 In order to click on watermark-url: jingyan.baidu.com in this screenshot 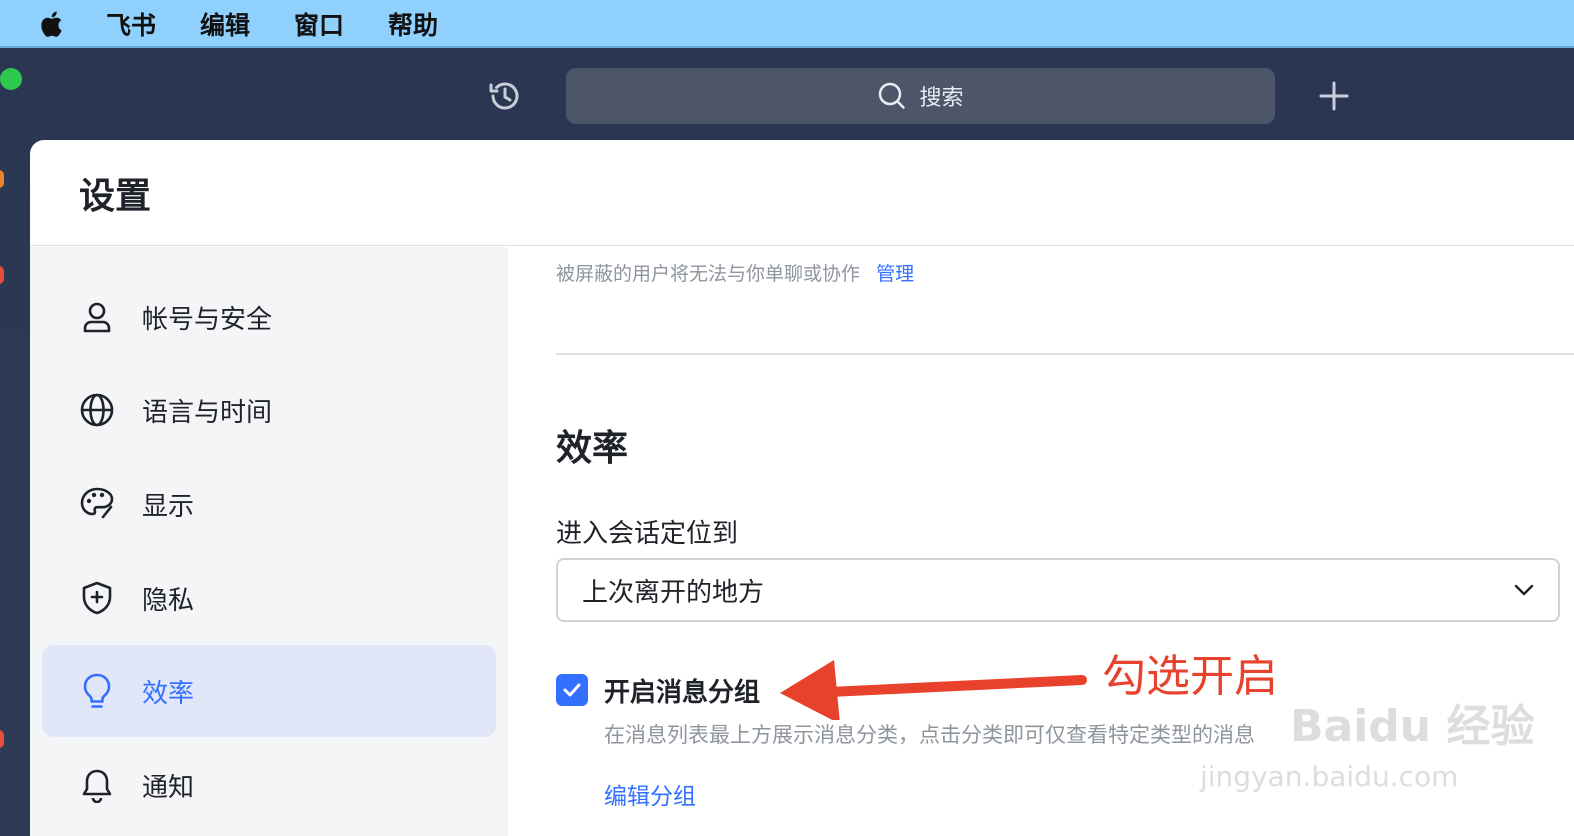, I will do `click(1329, 776)`.